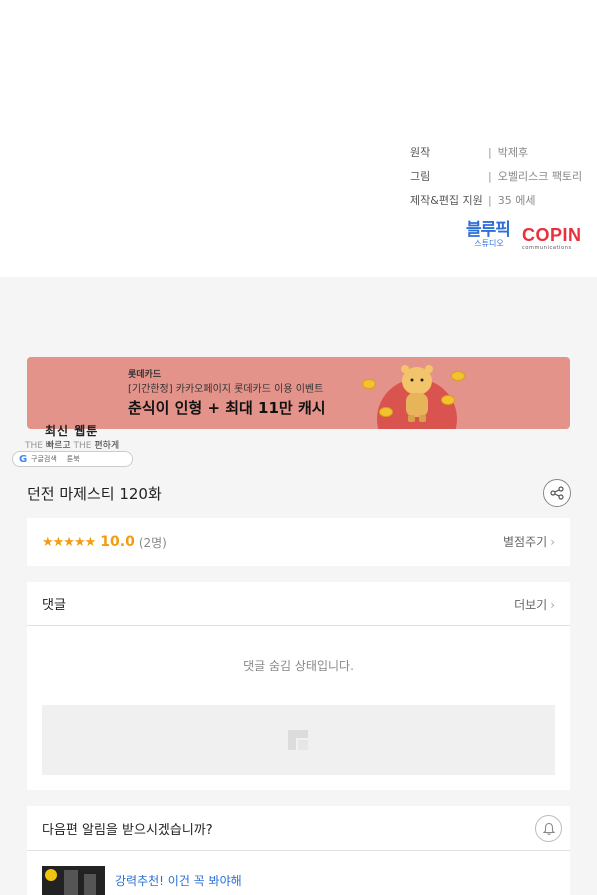 This screenshot has width=597, height=895. Describe the element at coordinates (127, 830) in the screenshot. I see `notify-question: 다음편 알림을 받으시겠습니까?` at that location.